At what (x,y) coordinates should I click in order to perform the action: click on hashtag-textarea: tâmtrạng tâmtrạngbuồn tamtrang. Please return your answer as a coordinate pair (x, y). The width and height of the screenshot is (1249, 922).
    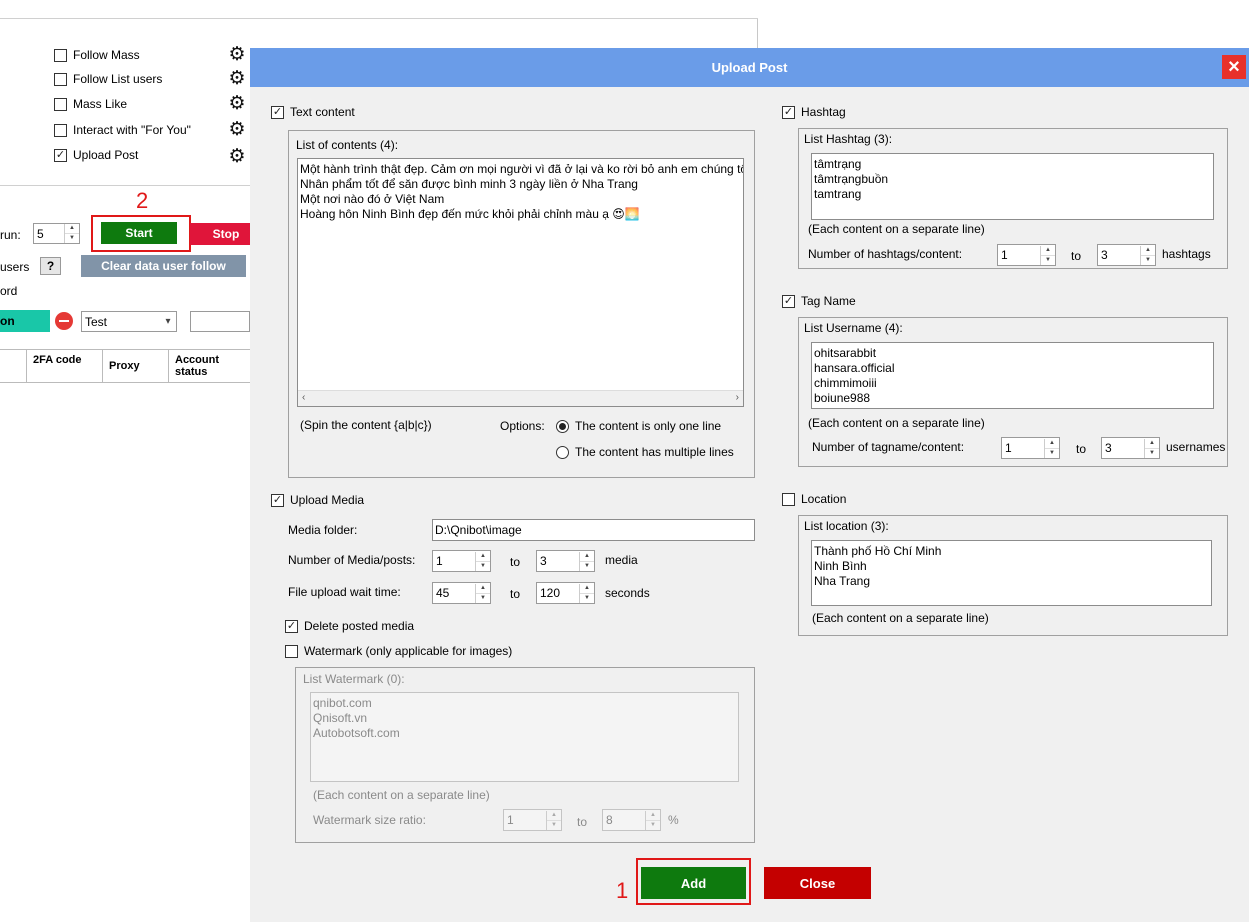
    Looking at the image, I should click on (1012, 186).